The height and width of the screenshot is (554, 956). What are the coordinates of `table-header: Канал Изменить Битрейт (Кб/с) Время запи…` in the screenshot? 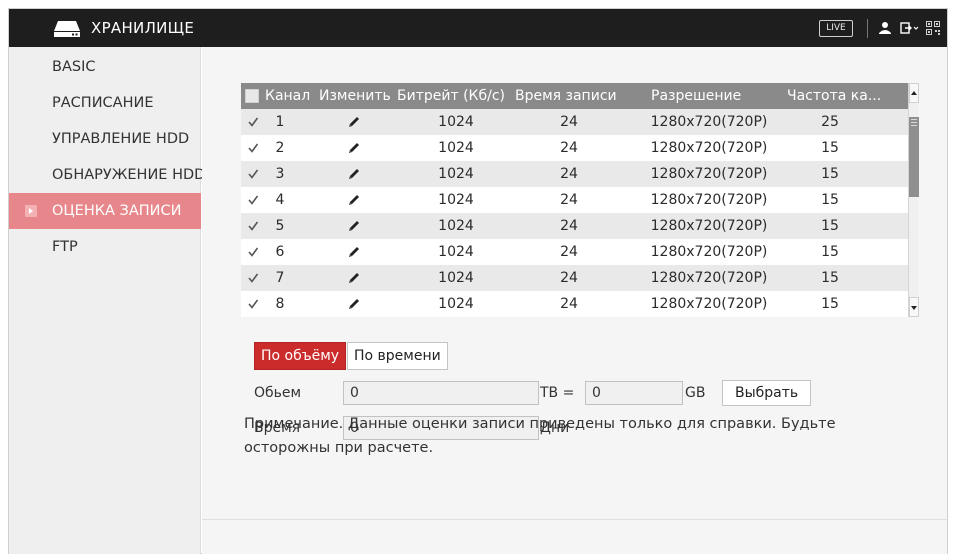 It's located at (574, 96).